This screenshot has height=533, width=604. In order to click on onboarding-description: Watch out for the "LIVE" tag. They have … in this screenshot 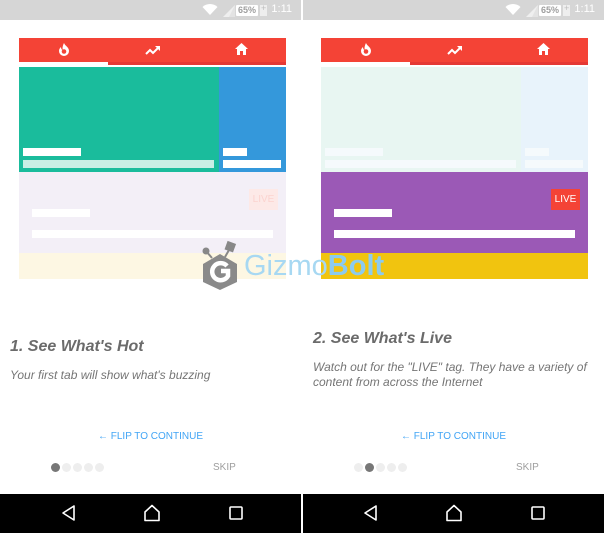, I will do `click(450, 374)`.